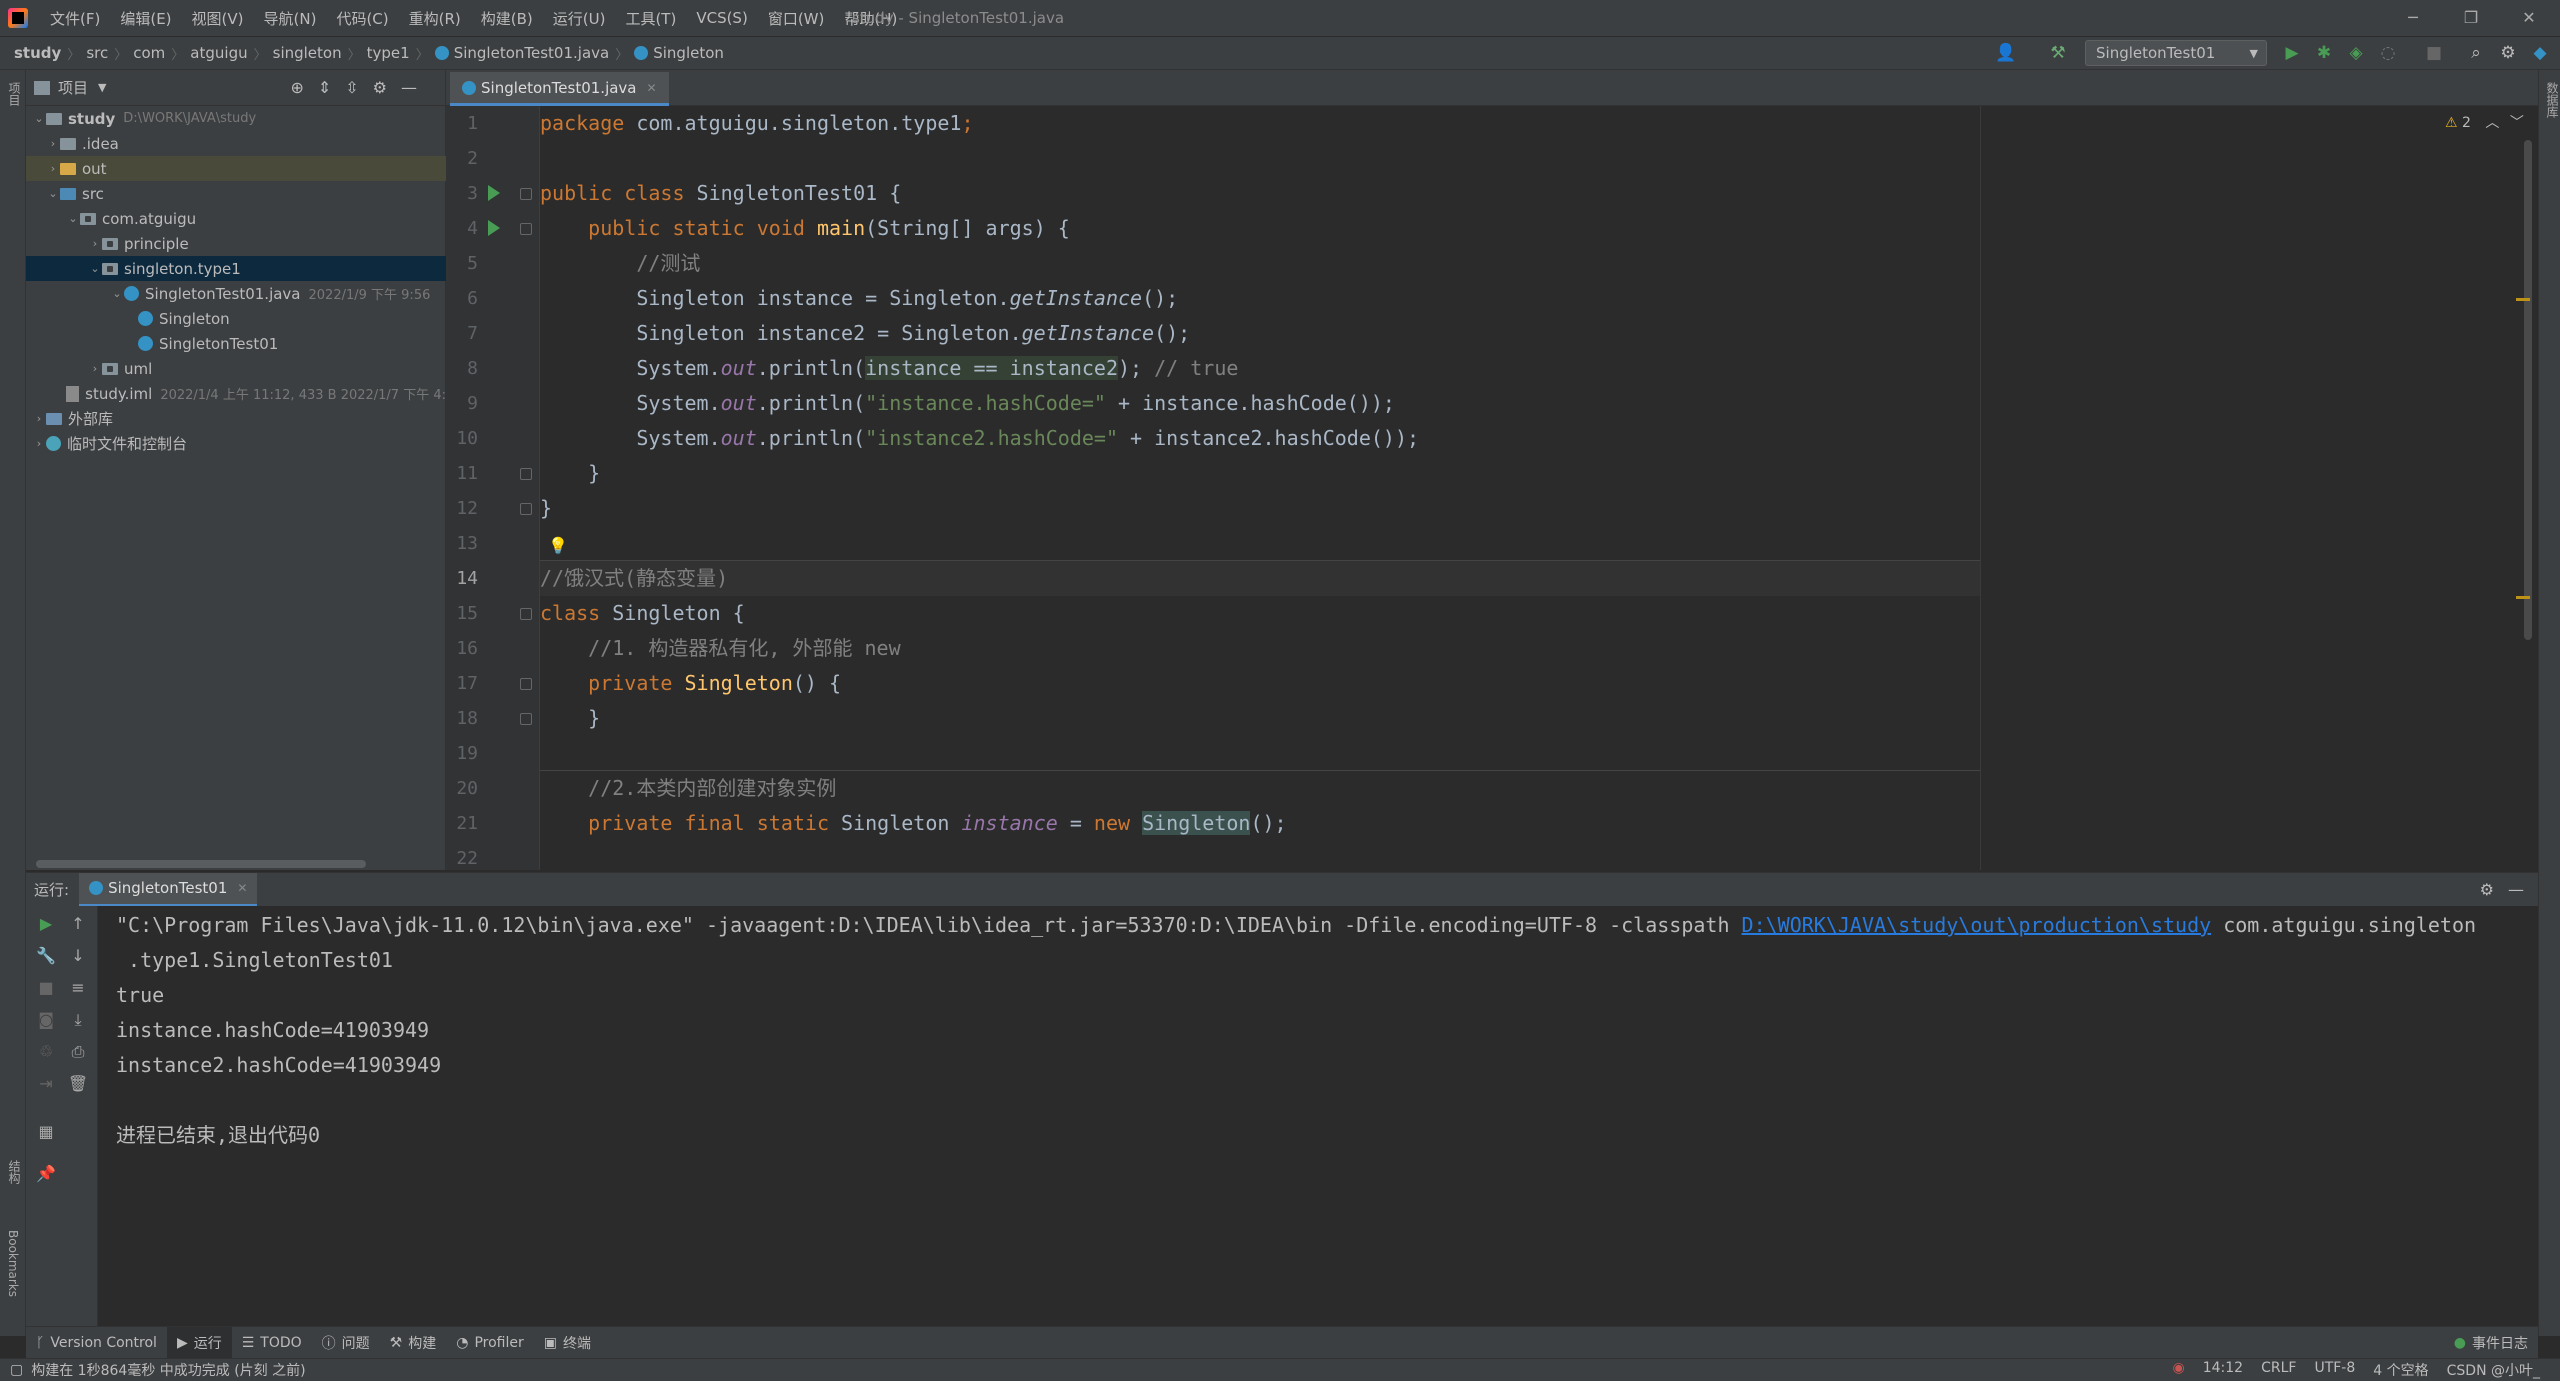 The width and height of the screenshot is (2560, 1381). What do you see at coordinates (78, 956) in the screenshot?
I see `arrow-down-icon: ↓` at bounding box center [78, 956].